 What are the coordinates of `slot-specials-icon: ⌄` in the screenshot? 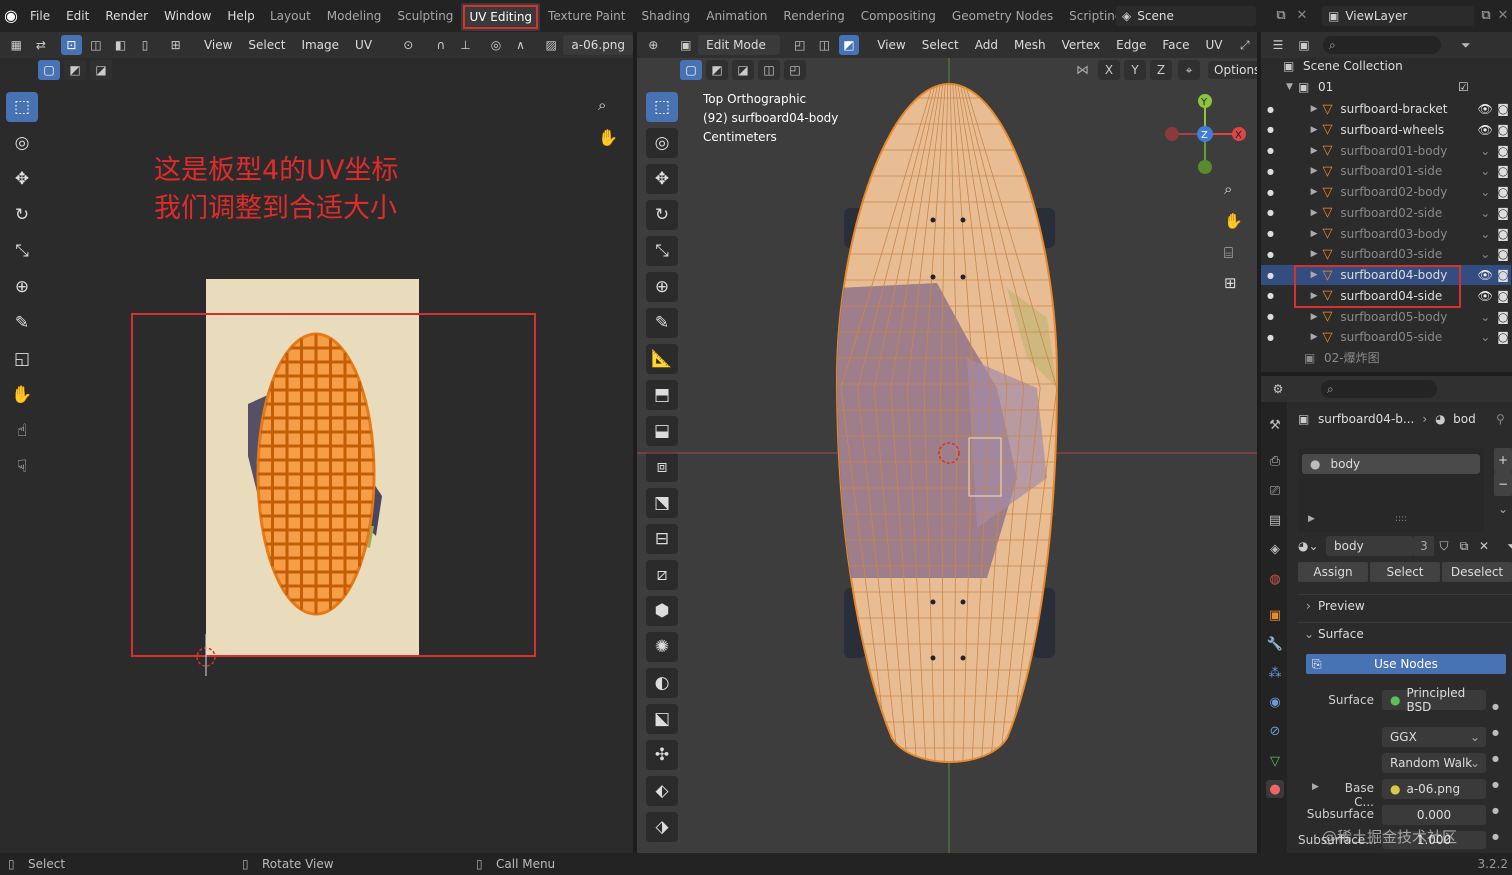 It's located at (1503, 509).